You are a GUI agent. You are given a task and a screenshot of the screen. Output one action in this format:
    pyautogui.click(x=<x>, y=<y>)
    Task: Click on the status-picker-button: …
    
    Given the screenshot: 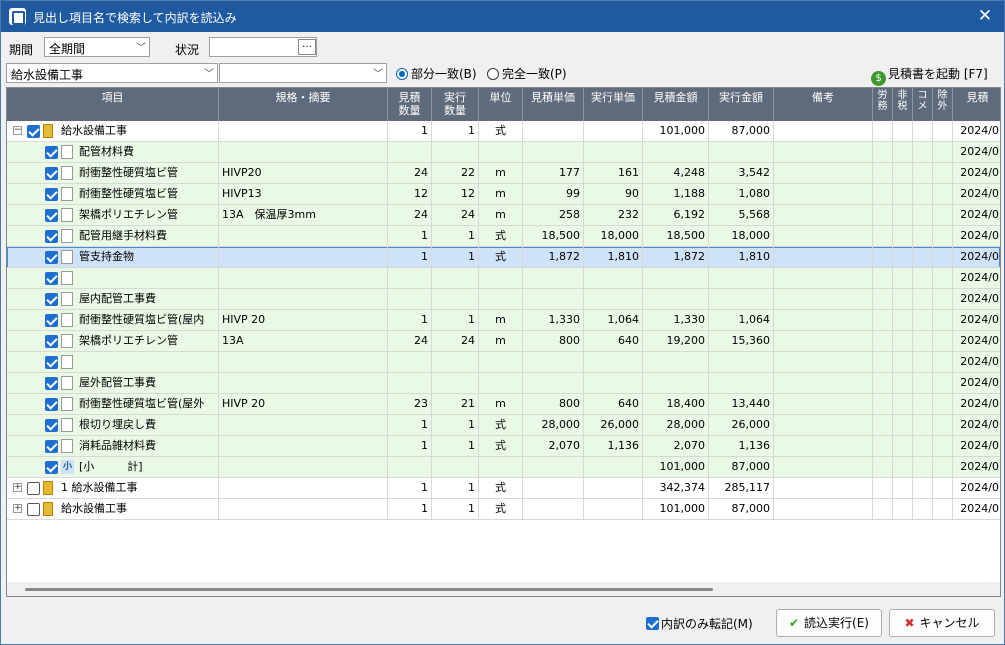 What is the action you would take?
    pyautogui.click(x=307, y=47)
    